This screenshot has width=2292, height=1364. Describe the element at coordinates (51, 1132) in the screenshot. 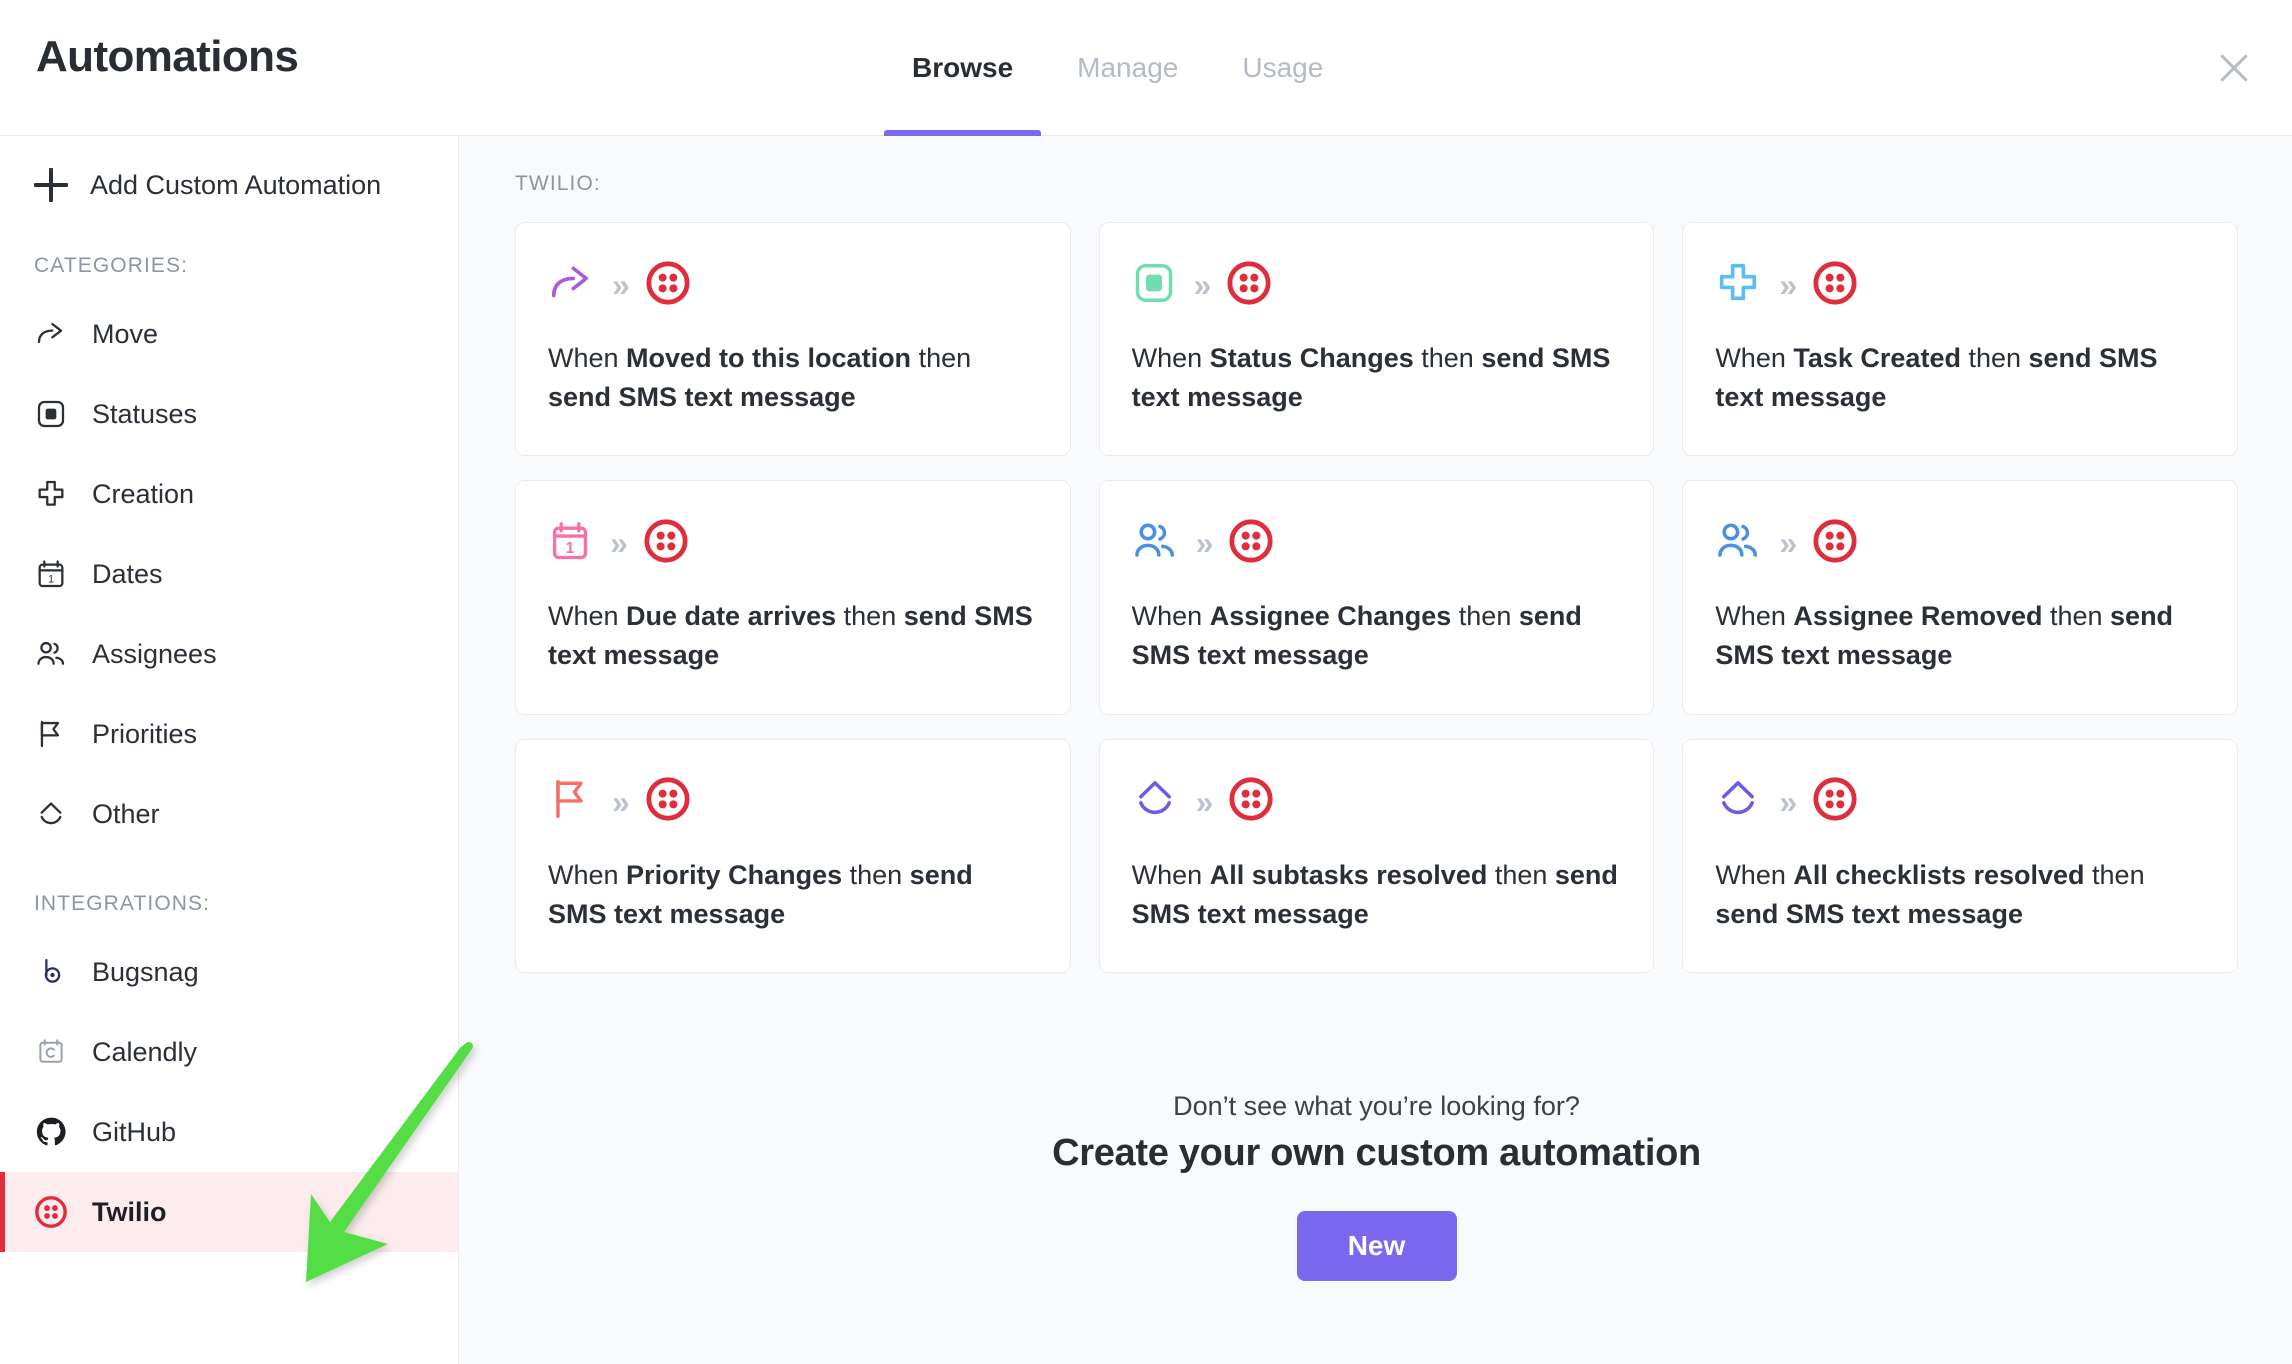

I see `github-icon` at that location.